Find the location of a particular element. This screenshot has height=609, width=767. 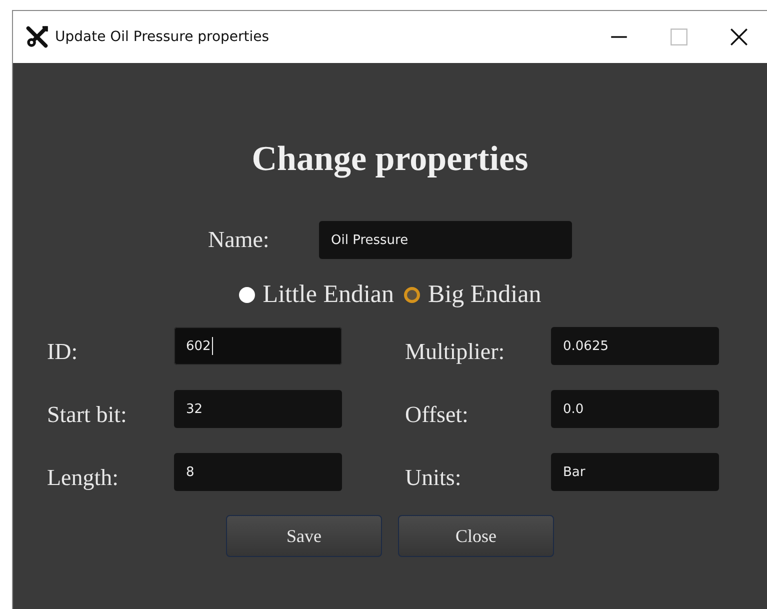

input-field: Bar is located at coordinates (635, 472).